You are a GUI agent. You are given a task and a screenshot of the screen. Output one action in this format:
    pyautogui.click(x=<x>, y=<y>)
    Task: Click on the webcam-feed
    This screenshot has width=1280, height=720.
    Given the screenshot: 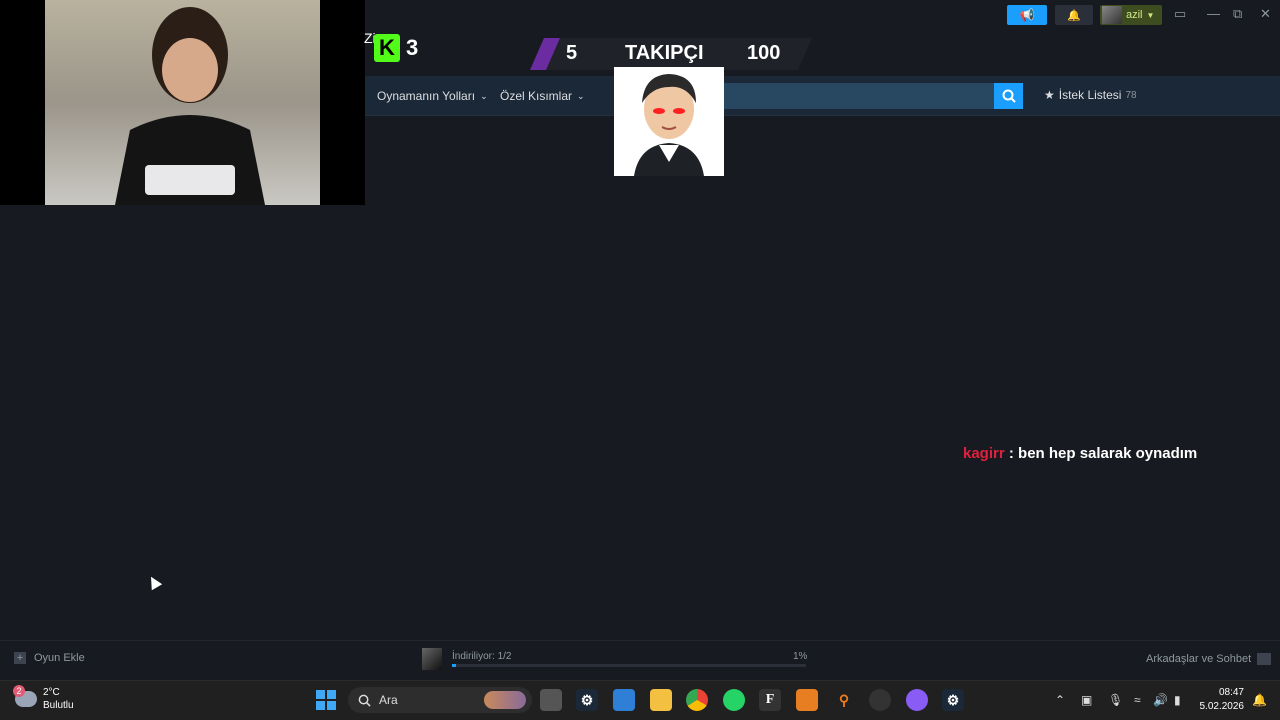 What is the action you would take?
    pyautogui.click(x=182, y=102)
    